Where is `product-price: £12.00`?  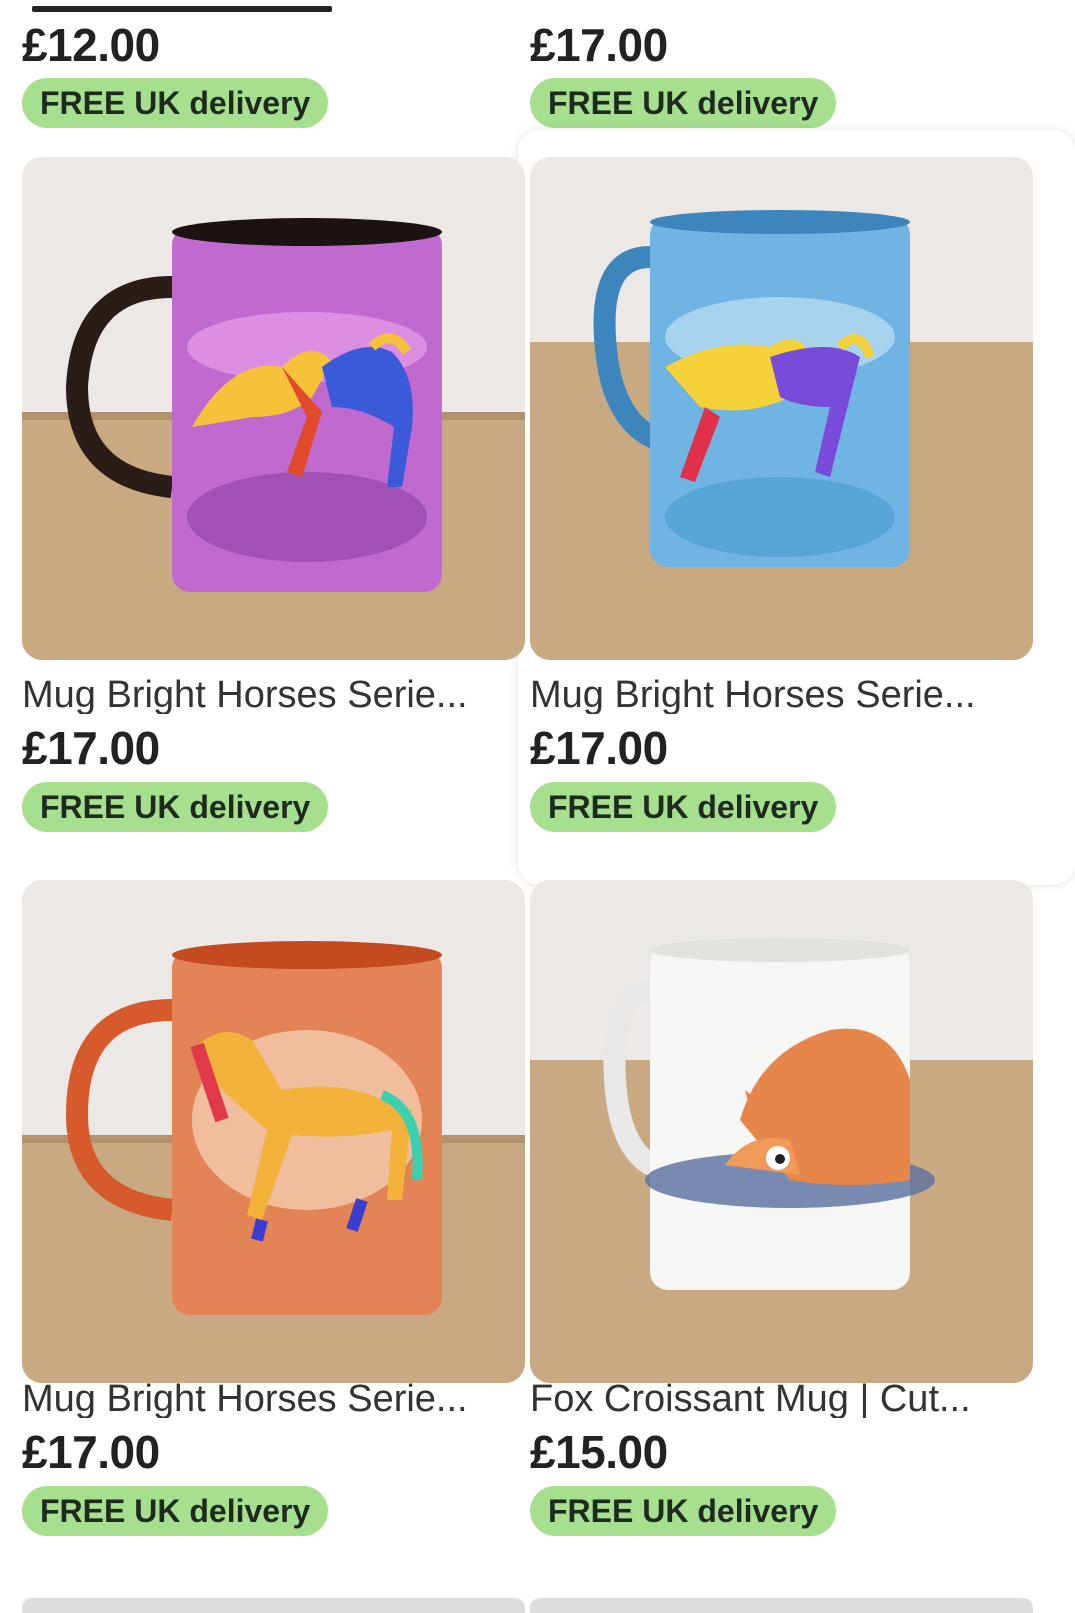
product-price: £12.00 is located at coordinates (91, 45).